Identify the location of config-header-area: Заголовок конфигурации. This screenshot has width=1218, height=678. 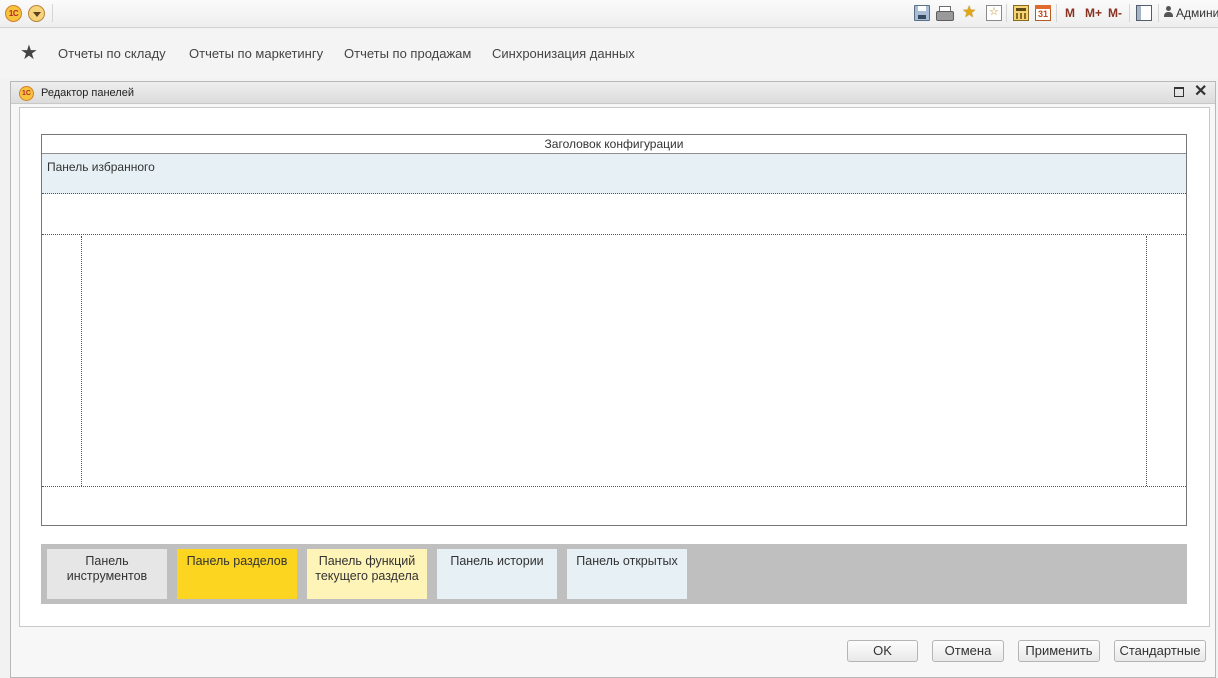
(614, 144).